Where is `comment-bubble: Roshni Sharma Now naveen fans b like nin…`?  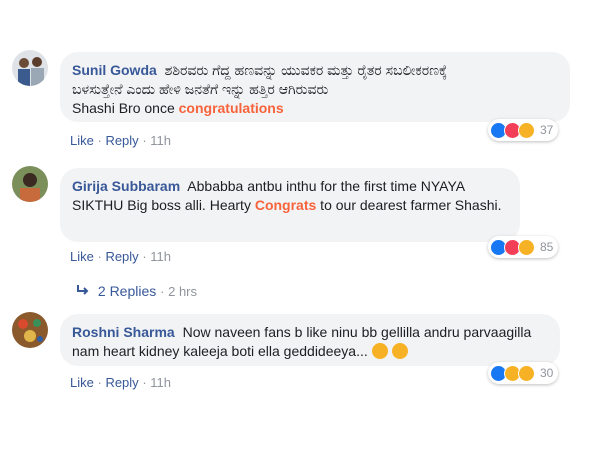
comment-bubble: Roshni Sharma Now naveen fans b like nin… is located at coordinates (310, 340).